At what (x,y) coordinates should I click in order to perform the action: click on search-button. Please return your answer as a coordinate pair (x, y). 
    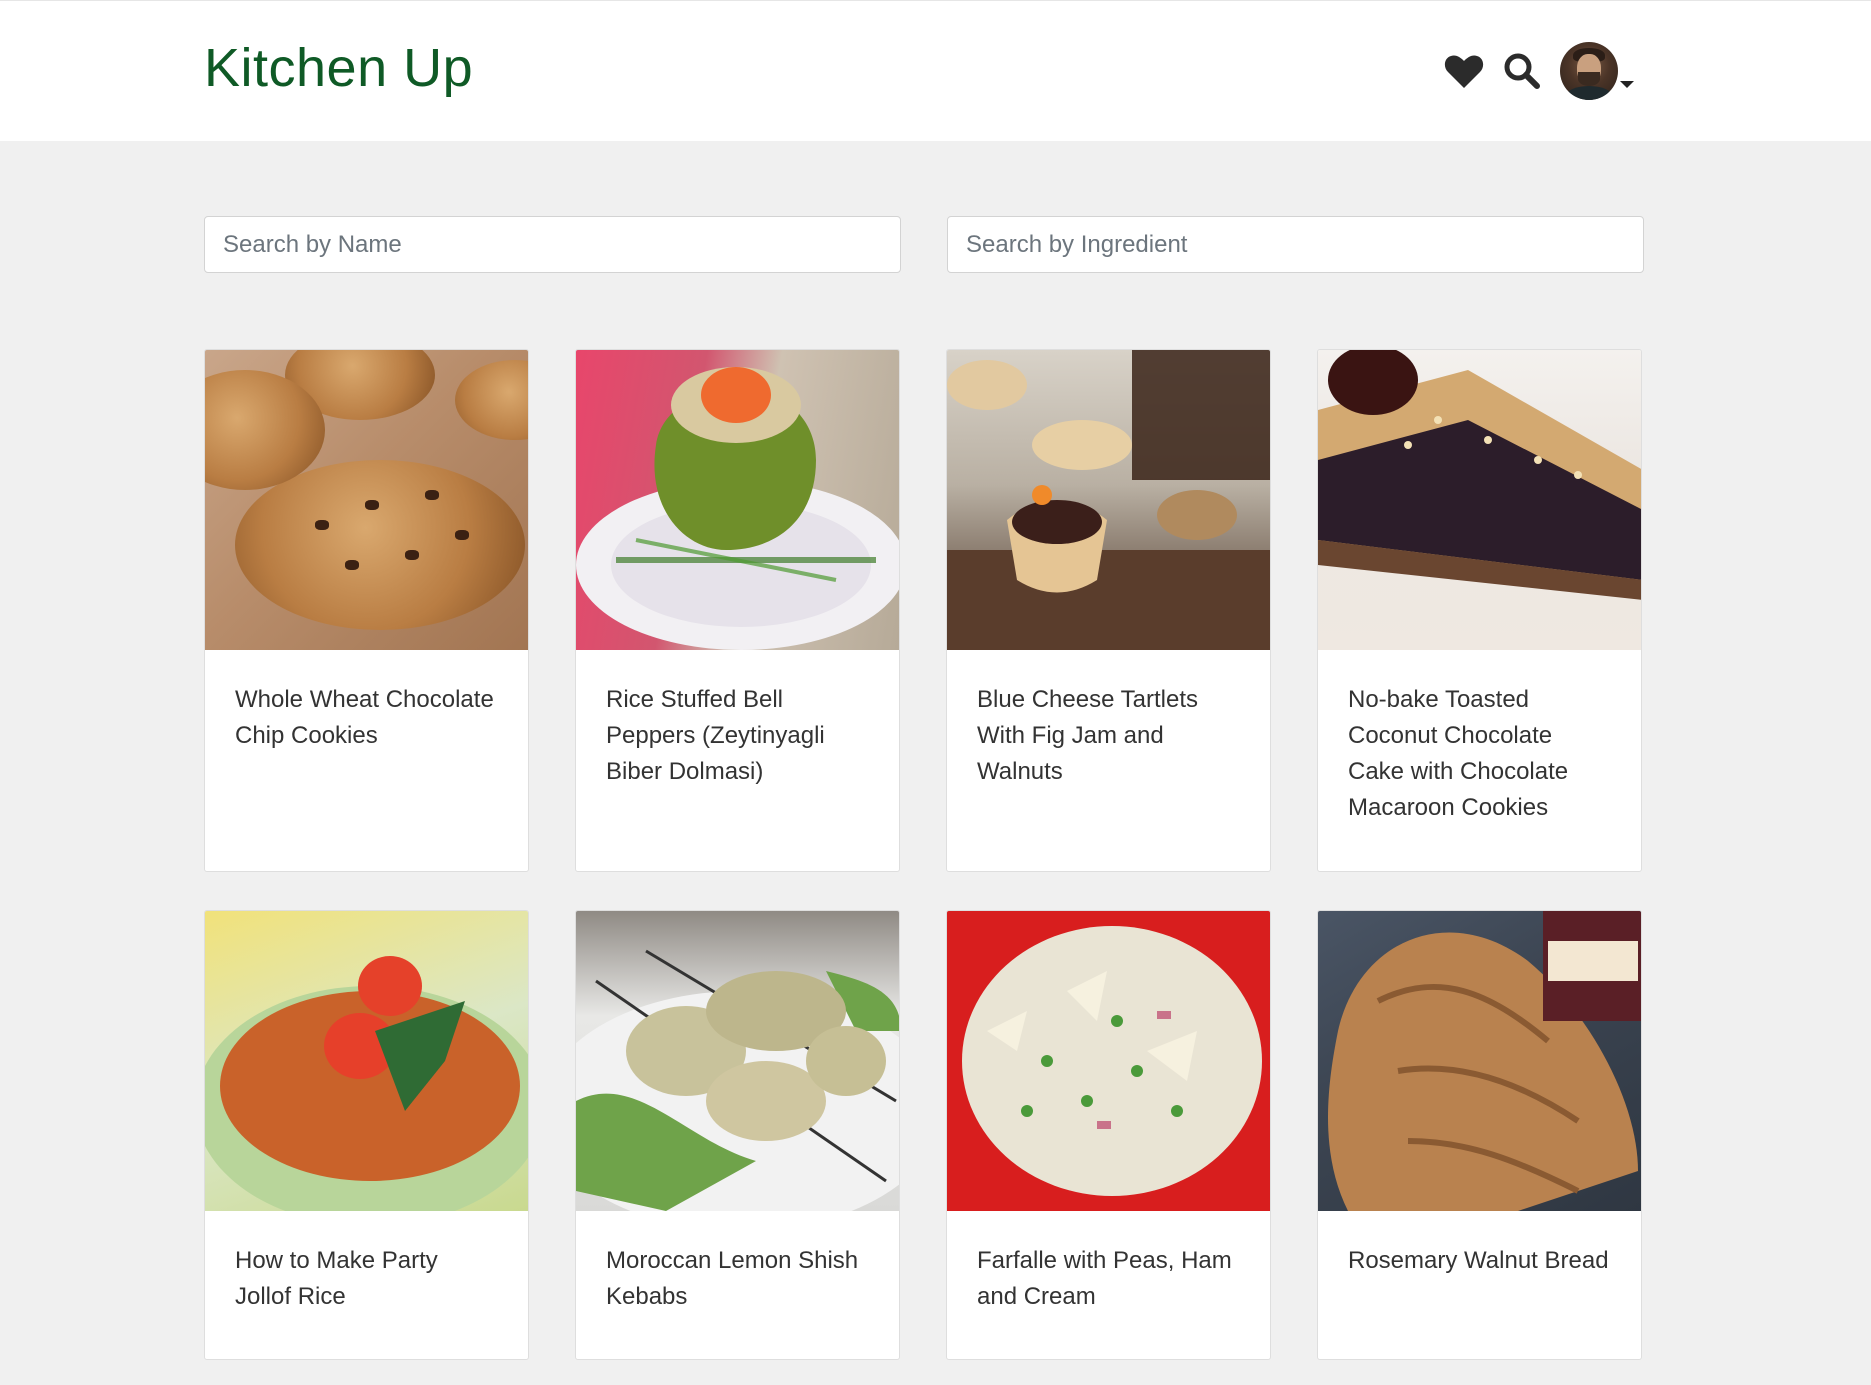
    Looking at the image, I should click on (1522, 71).